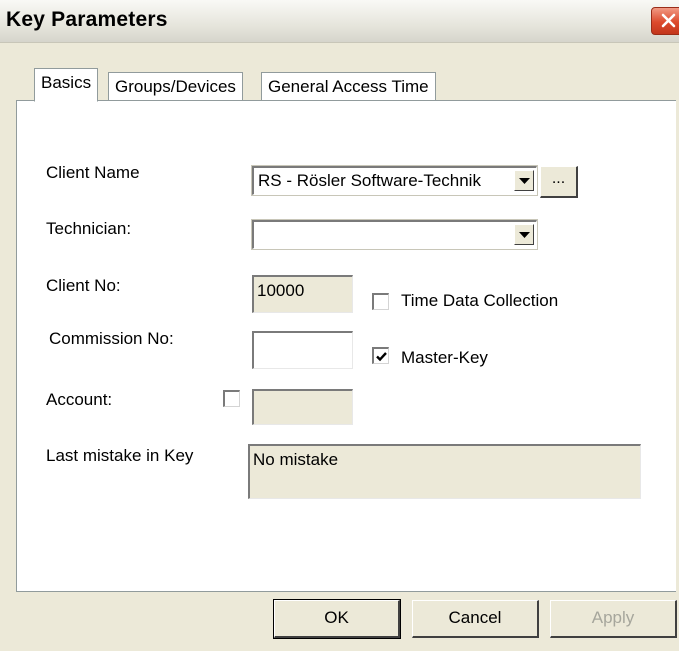 The width and height of the screenshot is (679, 651). What do you see at coordinates (380, 301) in the screenshot?
I see `time-data-collection-checkbox` at bounding box center [380, 301].